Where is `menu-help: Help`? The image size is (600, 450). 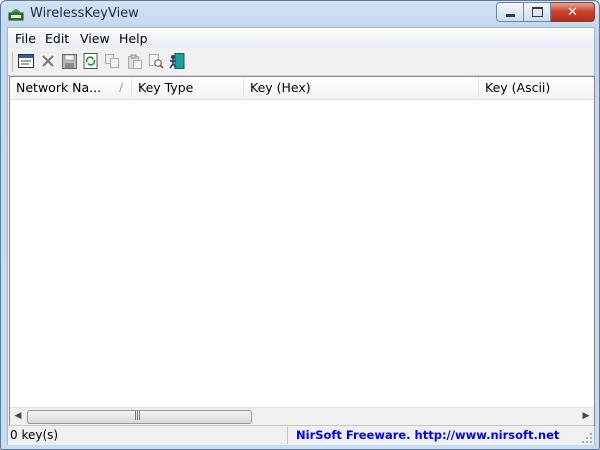 menu-help: Help is located at coordinates (133, 38).